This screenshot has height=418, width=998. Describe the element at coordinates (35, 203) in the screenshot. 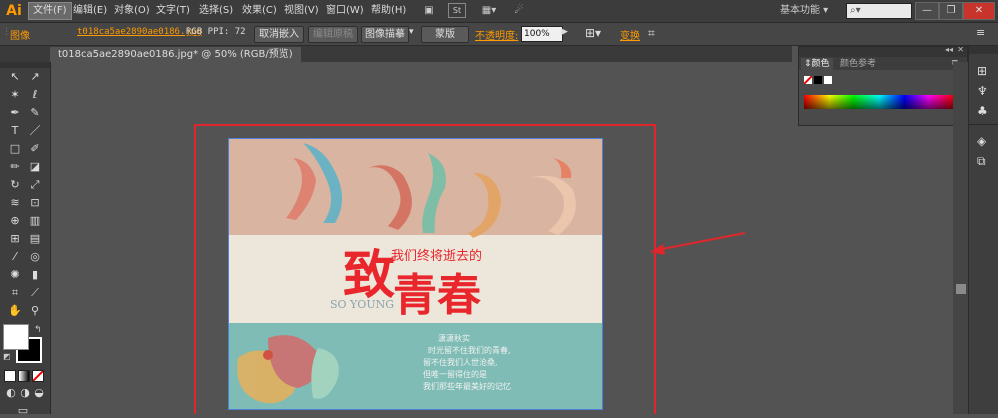

I see `free-transform-icon: ⊡` at that location.